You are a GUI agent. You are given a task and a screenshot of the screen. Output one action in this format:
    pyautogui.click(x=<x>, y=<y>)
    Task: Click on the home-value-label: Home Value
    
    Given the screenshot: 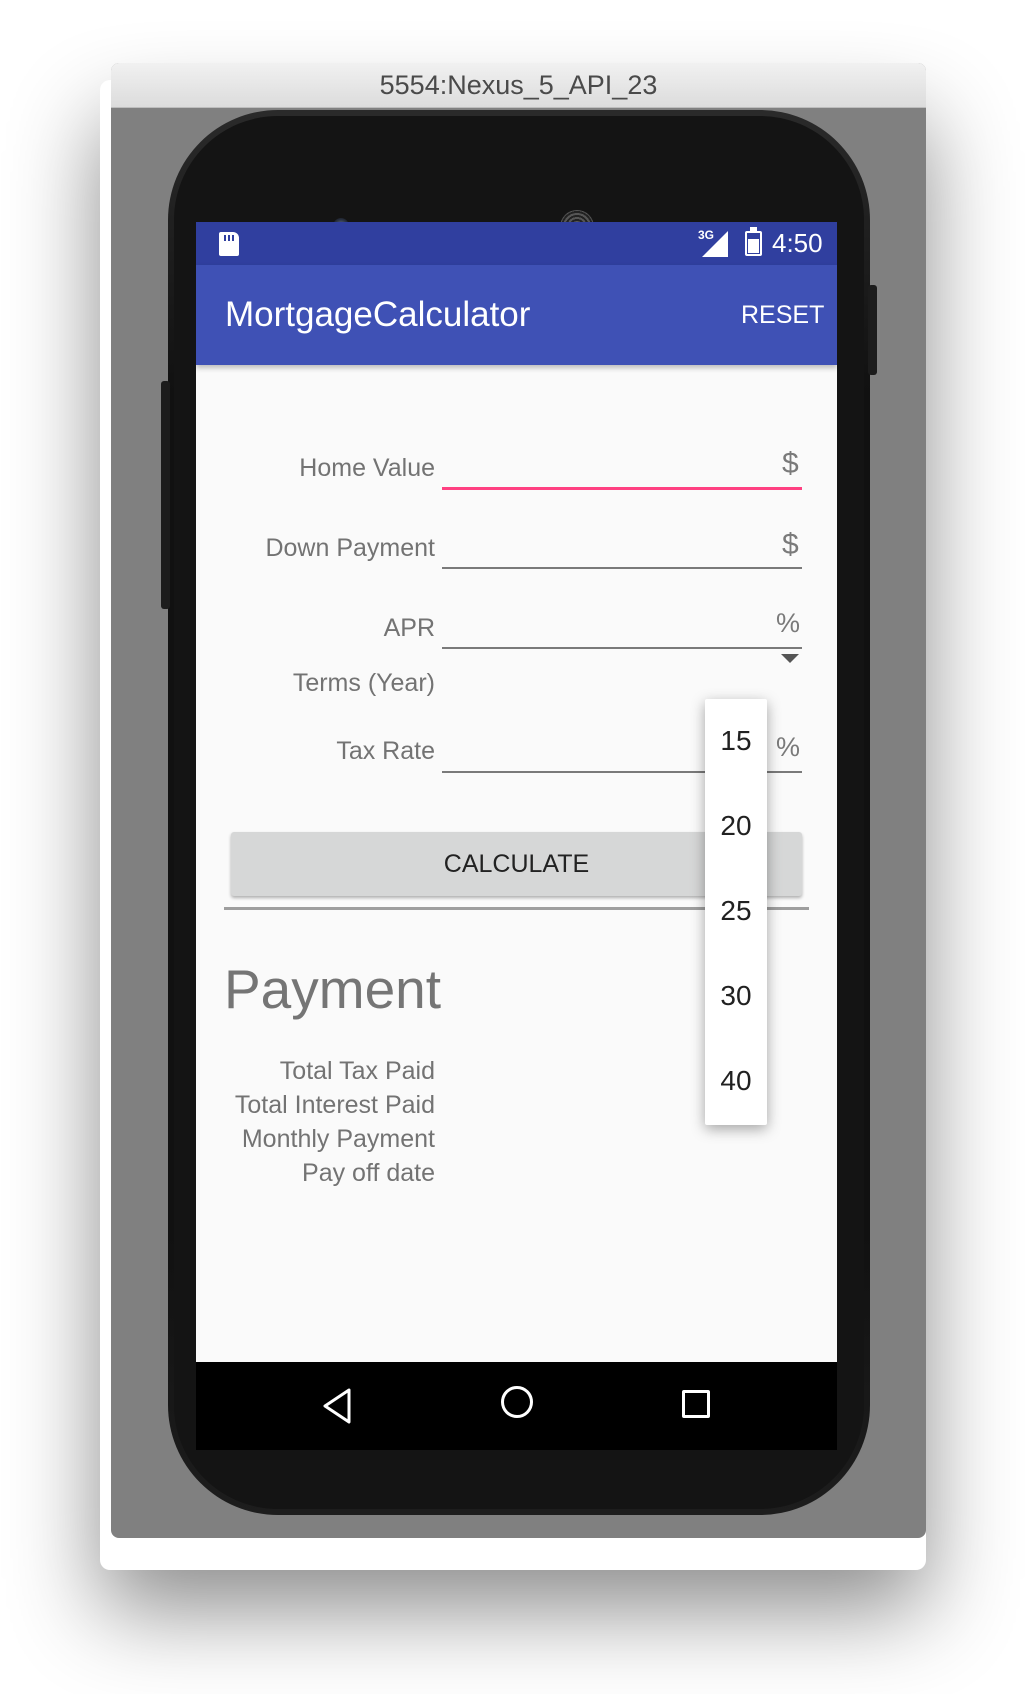 What is the action you would take?
    pyautogui.click(x=367, y=468)
    